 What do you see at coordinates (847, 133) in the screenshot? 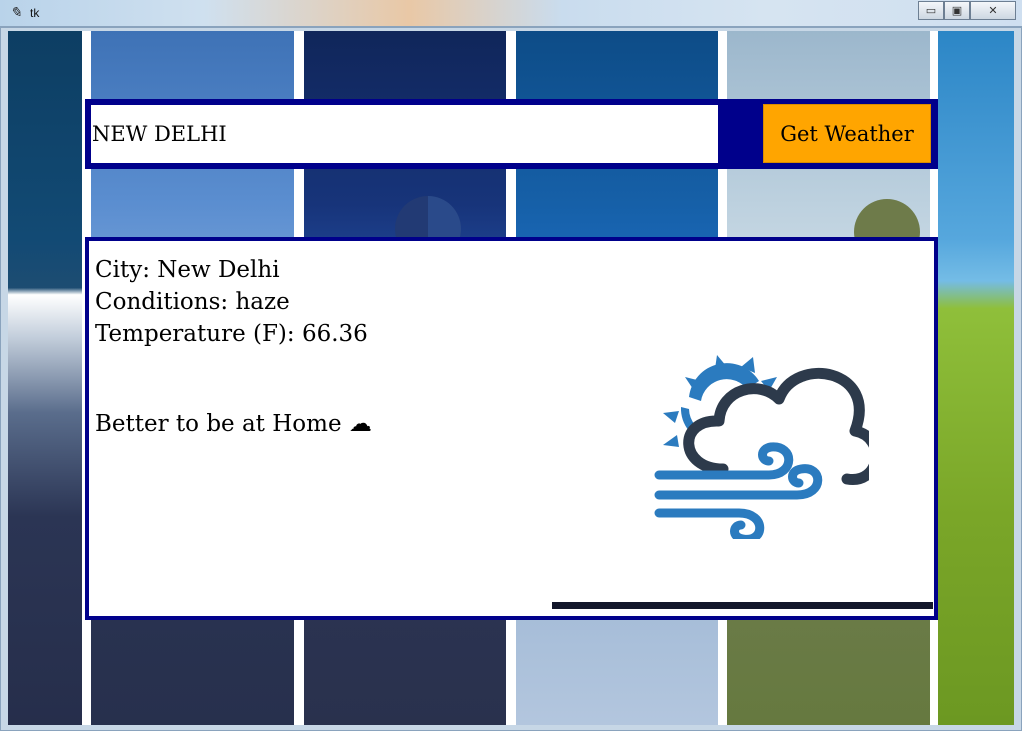
I see `get-weather-button: Get Weather` at bounding box center [847, 133].